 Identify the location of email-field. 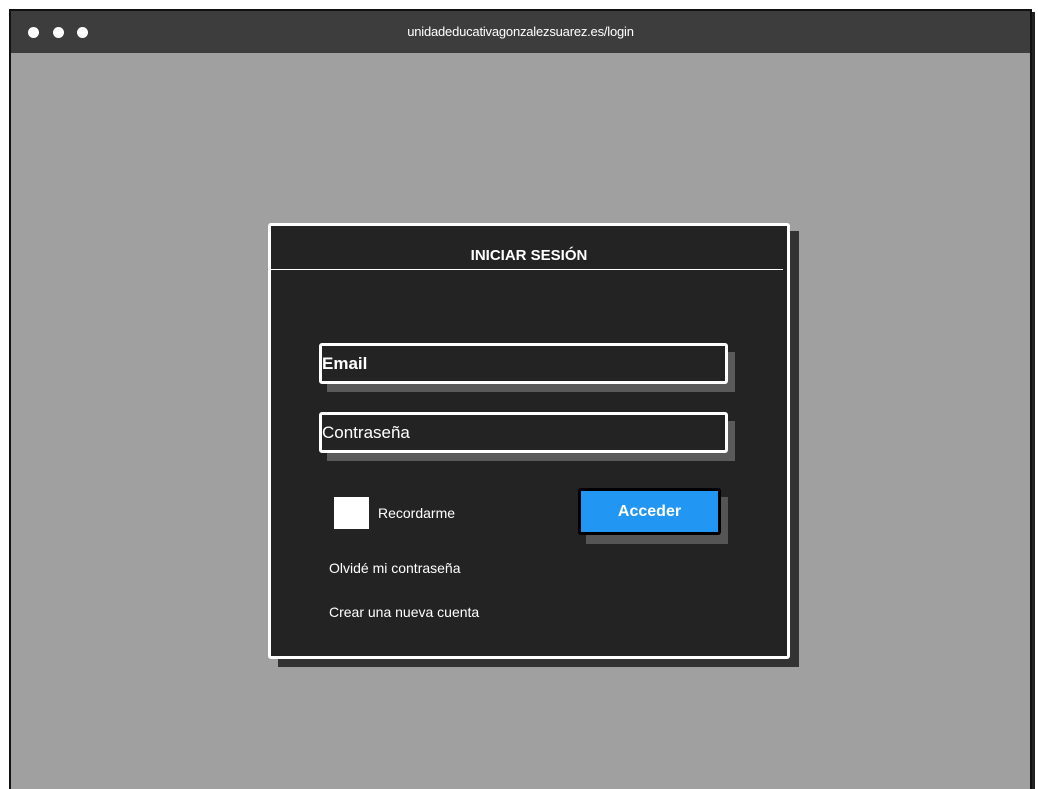
(523, 363).